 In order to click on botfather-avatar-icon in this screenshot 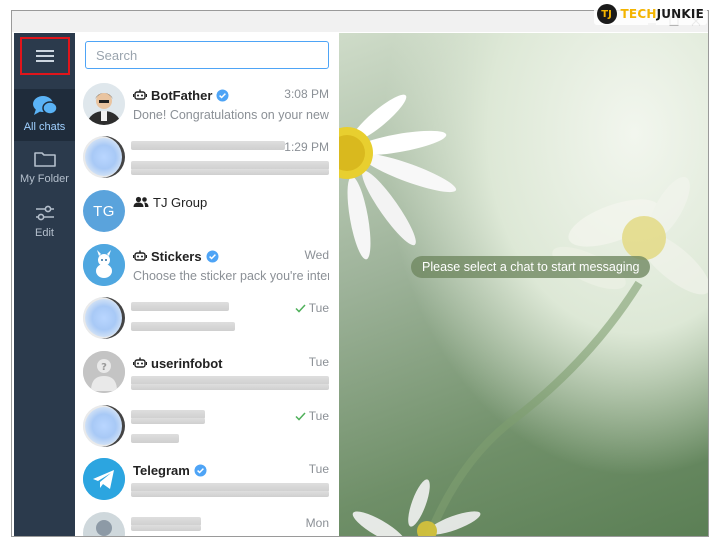, I will do `click(104, 104)`.